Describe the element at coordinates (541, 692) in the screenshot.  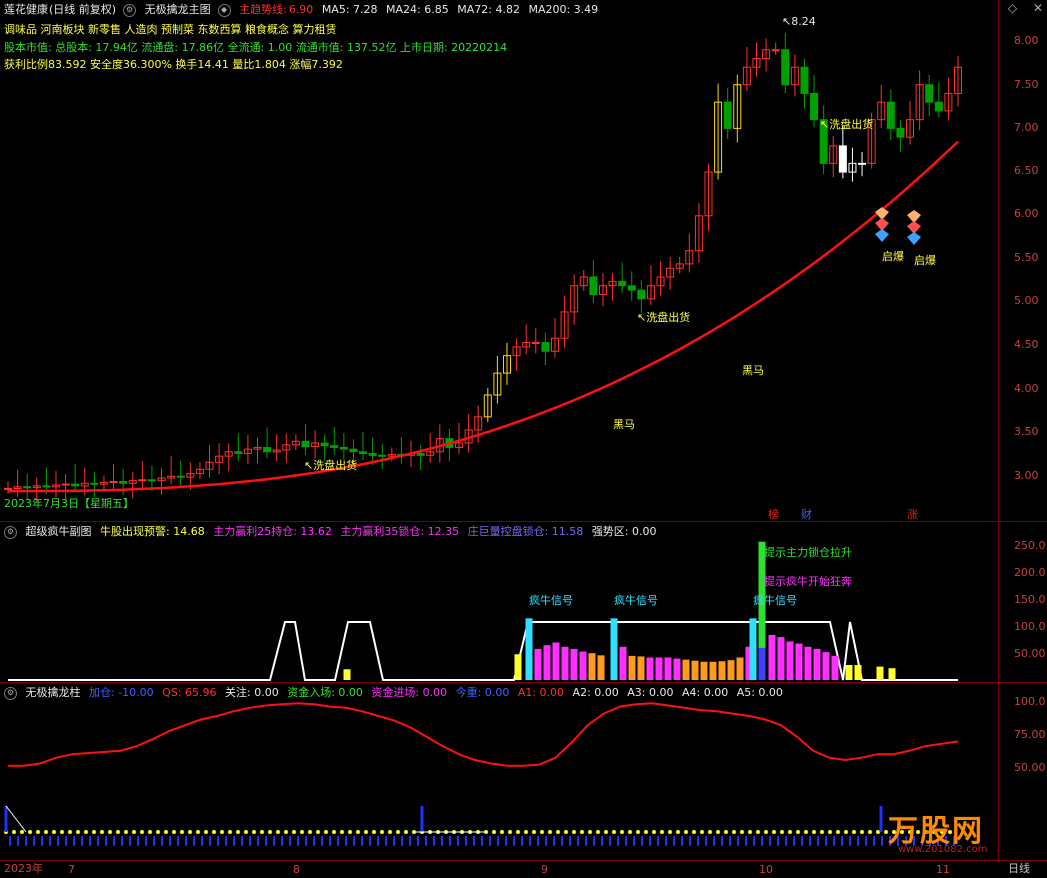
I see `a1-value: A1: 0.00` at that location.